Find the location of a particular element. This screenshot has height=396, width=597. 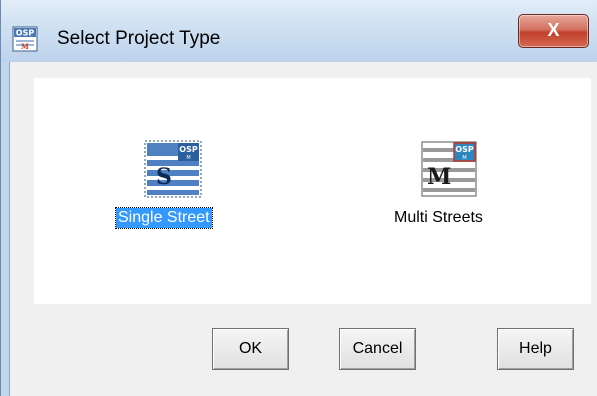

close-button: X is located at coordinates (553, 31).